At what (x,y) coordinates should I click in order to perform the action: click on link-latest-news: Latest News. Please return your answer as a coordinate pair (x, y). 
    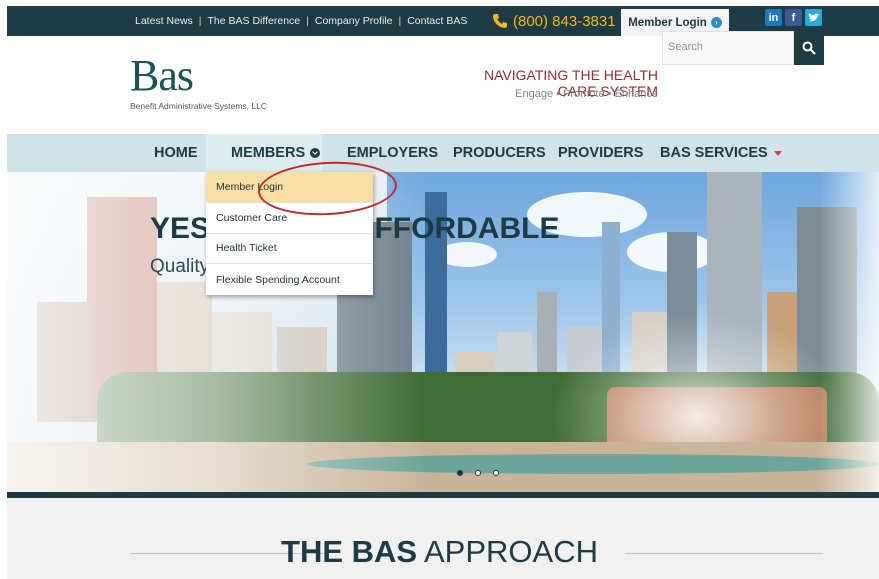
    Looking at the image, I should click on (164, 21).